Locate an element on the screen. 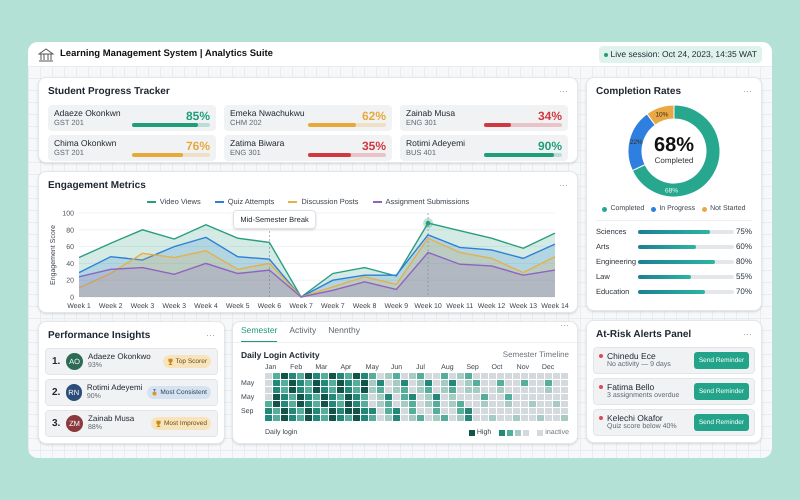  rank-number: 2. is located at coordinates (56, 393).